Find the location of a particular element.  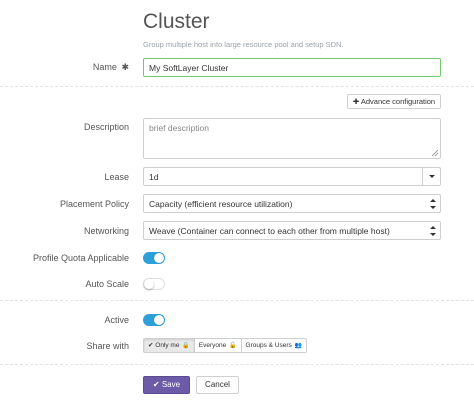

chevron-down-icon is located at coordinates (432, 176).